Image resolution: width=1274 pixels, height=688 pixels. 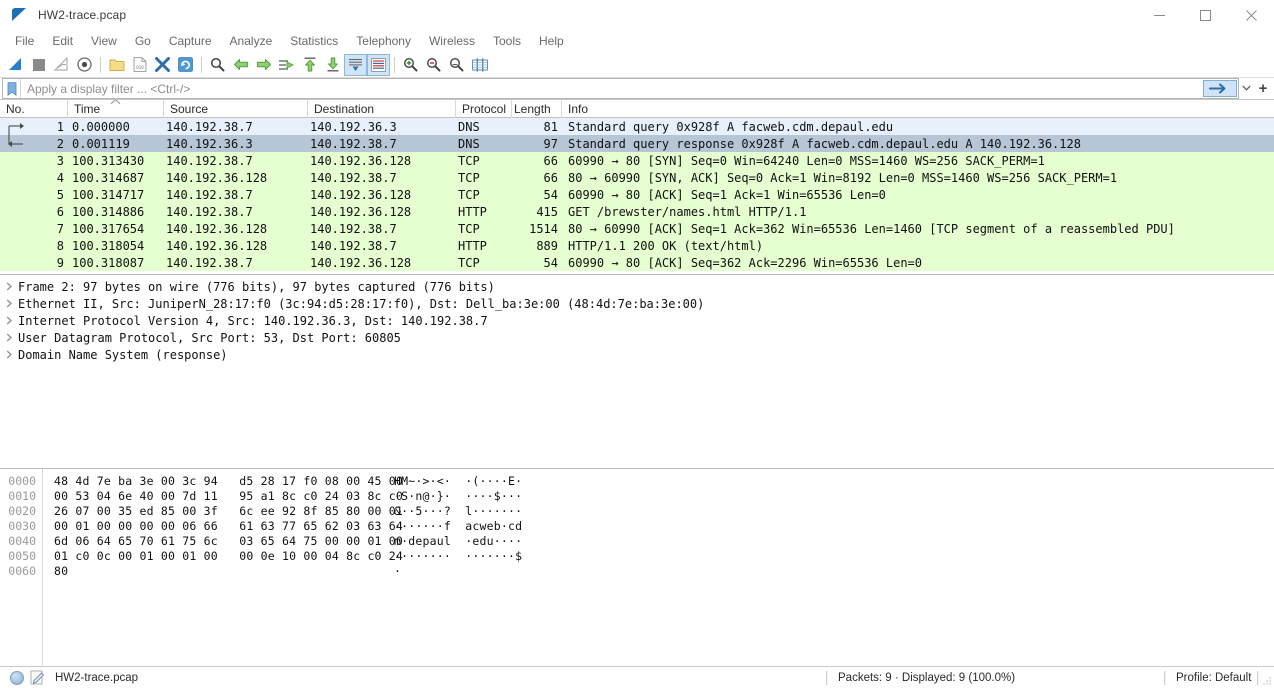 What do you see at coordinates (1159, 15) in the screenshot?
I see `minimize-button` at bounding box center [1159, 15].